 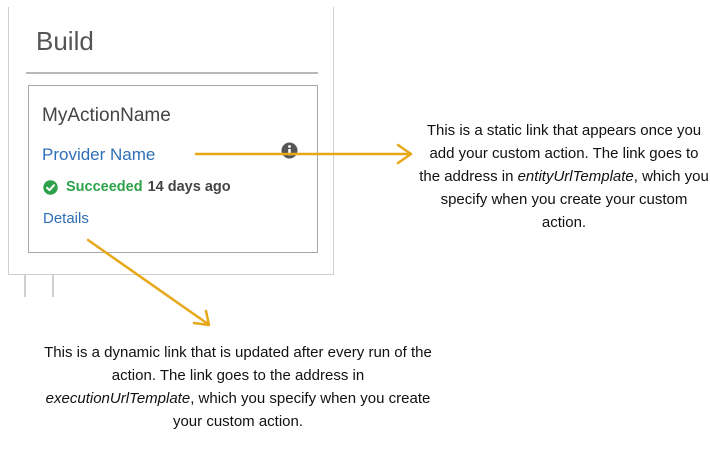 I want to click on annotation-field-name: executionUrlTemplate, so click(x=118, y=398).